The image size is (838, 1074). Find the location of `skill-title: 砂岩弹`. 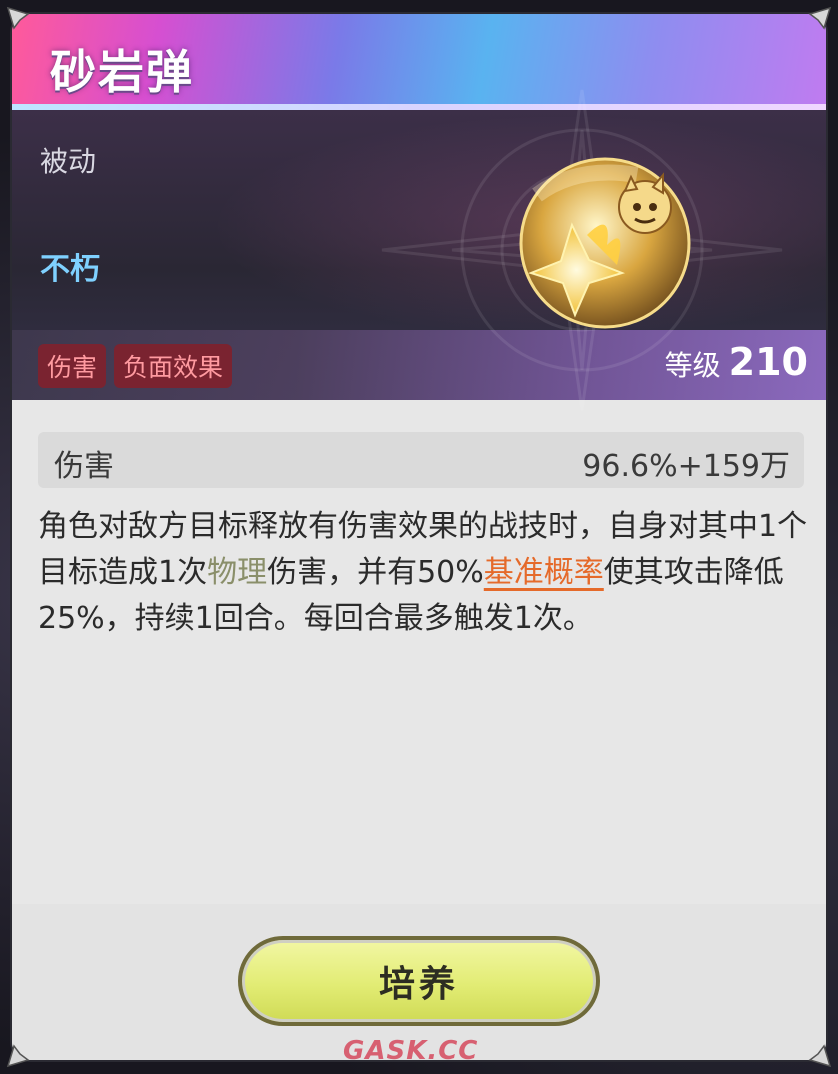

skill-title: 砂岩弹 is located at coordinates (122, 72).